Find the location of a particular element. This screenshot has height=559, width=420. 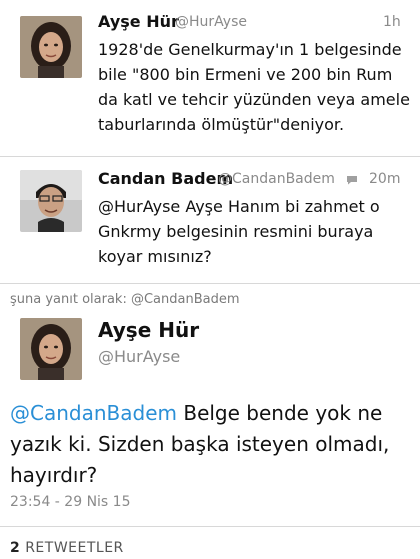

tweet-text-line: Gnkrmy belgesinin resmini buraya is located at coordinates (236, 231).